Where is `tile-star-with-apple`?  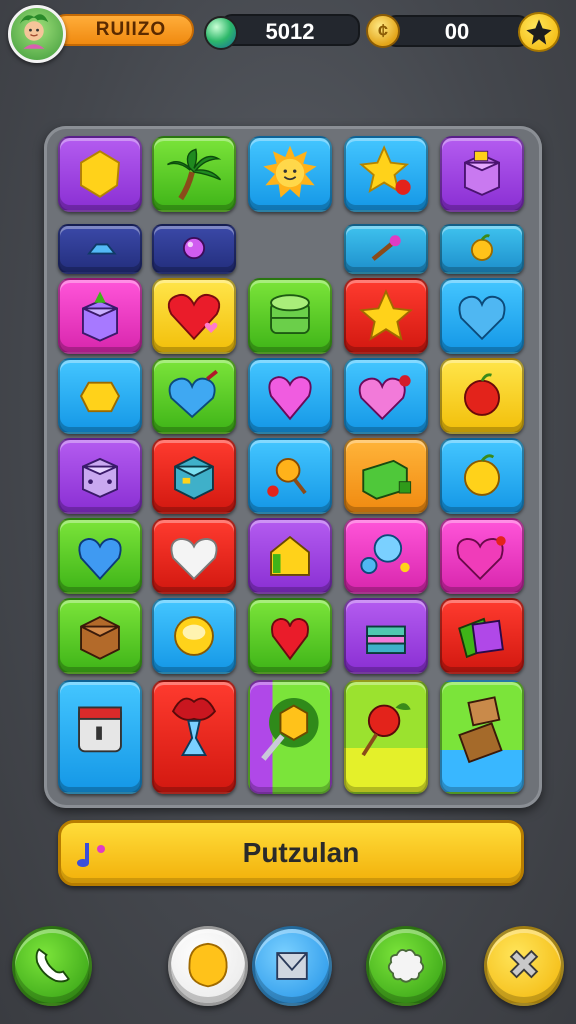 tile-star-with-apple is located at coordinates (386, 174).